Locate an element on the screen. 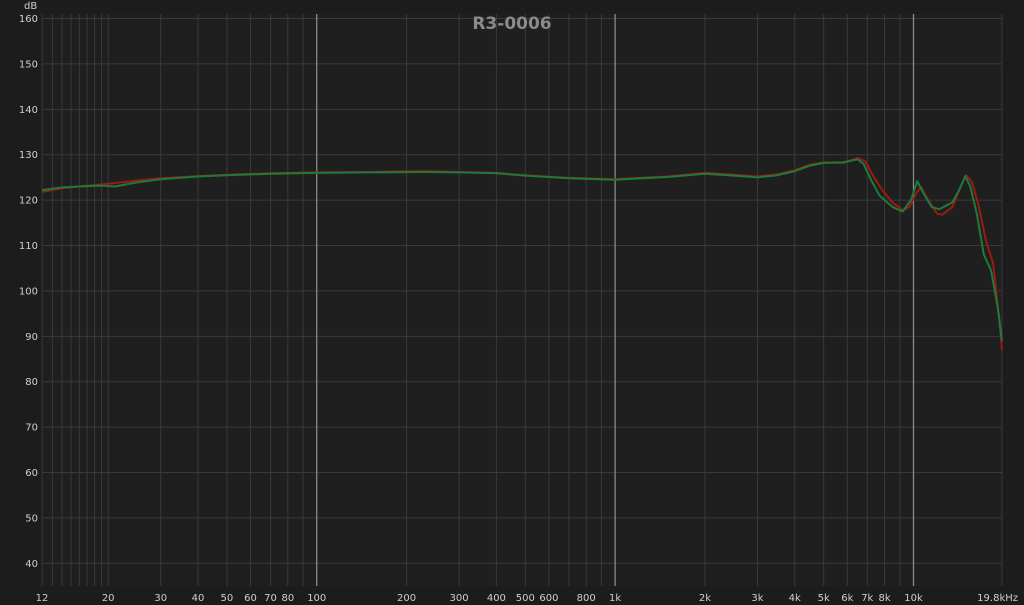 The height and width of the screenshot is (605, 1024). x-tick-label: 3k is located at coordinates (757, 598).